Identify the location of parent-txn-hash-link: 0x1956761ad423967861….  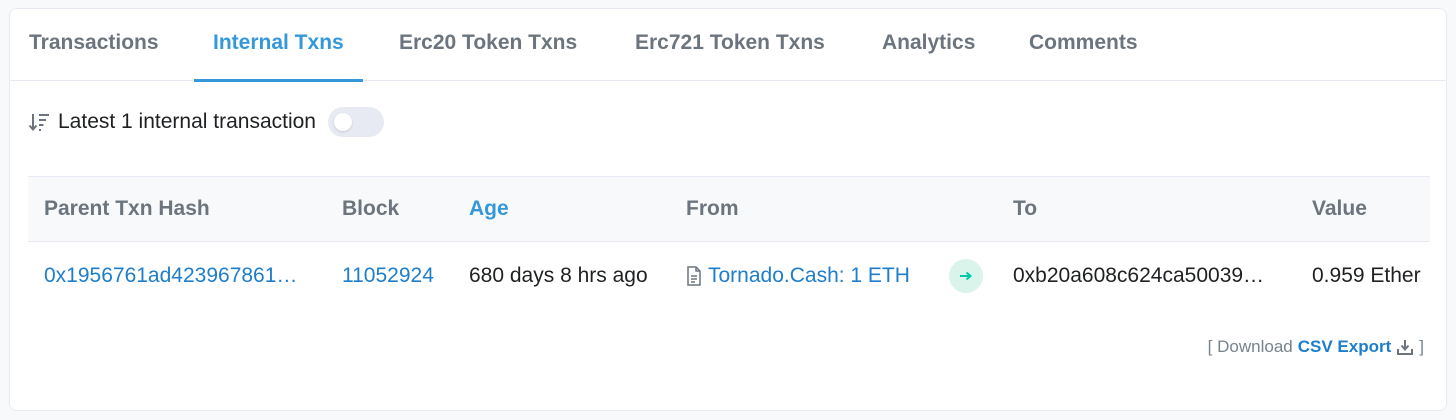
(179, 276).